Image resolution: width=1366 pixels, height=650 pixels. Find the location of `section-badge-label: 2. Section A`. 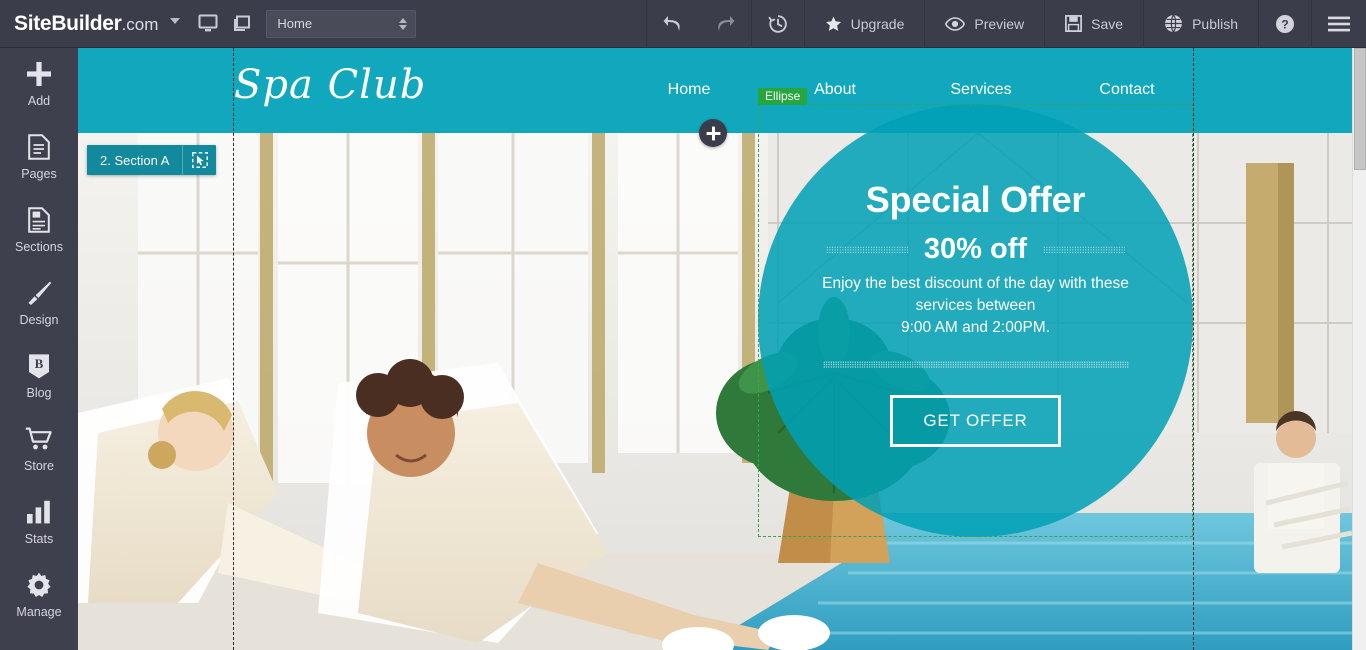

section-badge-label: 2. Section A is located at coordinates (135, 160).